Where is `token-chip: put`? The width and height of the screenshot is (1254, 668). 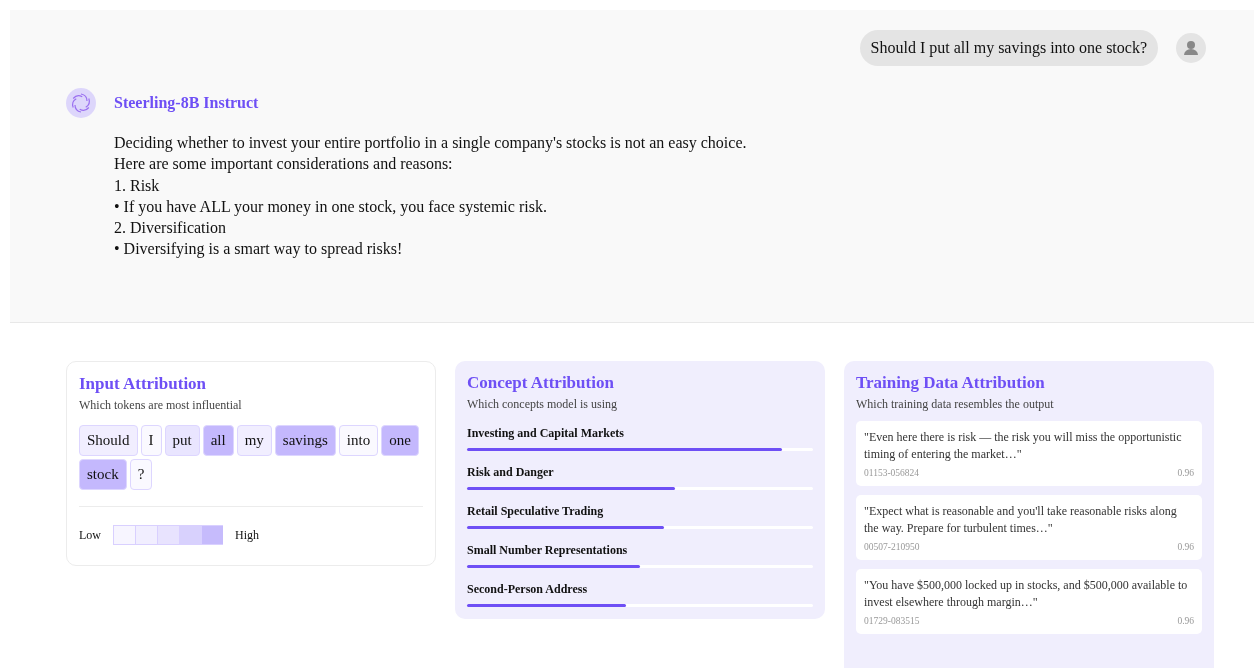
token-chip: put is located at coordinates (182, 440).